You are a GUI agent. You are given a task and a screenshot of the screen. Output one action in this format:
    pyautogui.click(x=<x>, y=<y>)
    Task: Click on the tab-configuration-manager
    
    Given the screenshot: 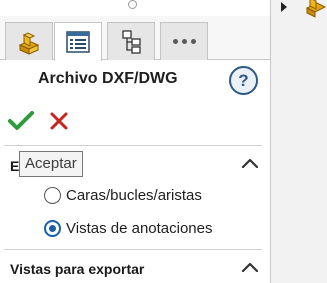 What is the action you would take?
    pyautogui.click(x=131, y=41)
    